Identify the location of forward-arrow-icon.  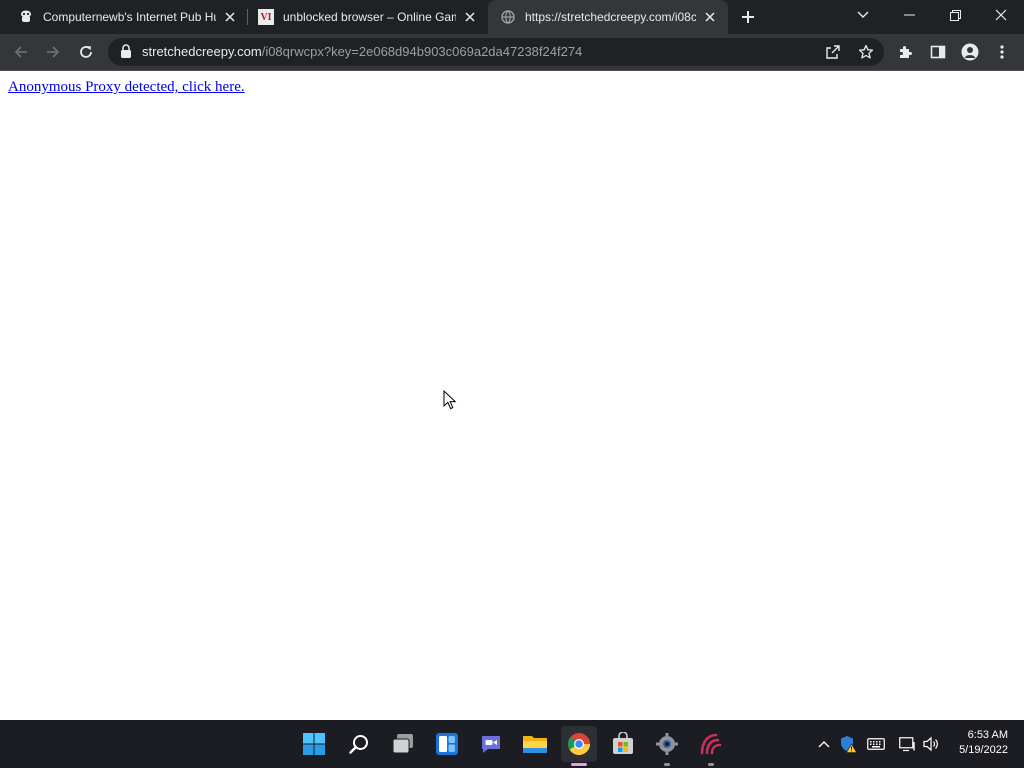
(53, 52).